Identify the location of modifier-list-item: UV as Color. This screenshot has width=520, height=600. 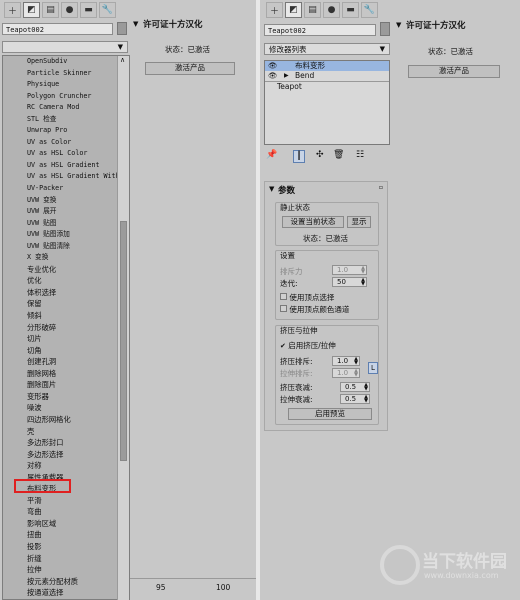
(66, 143).